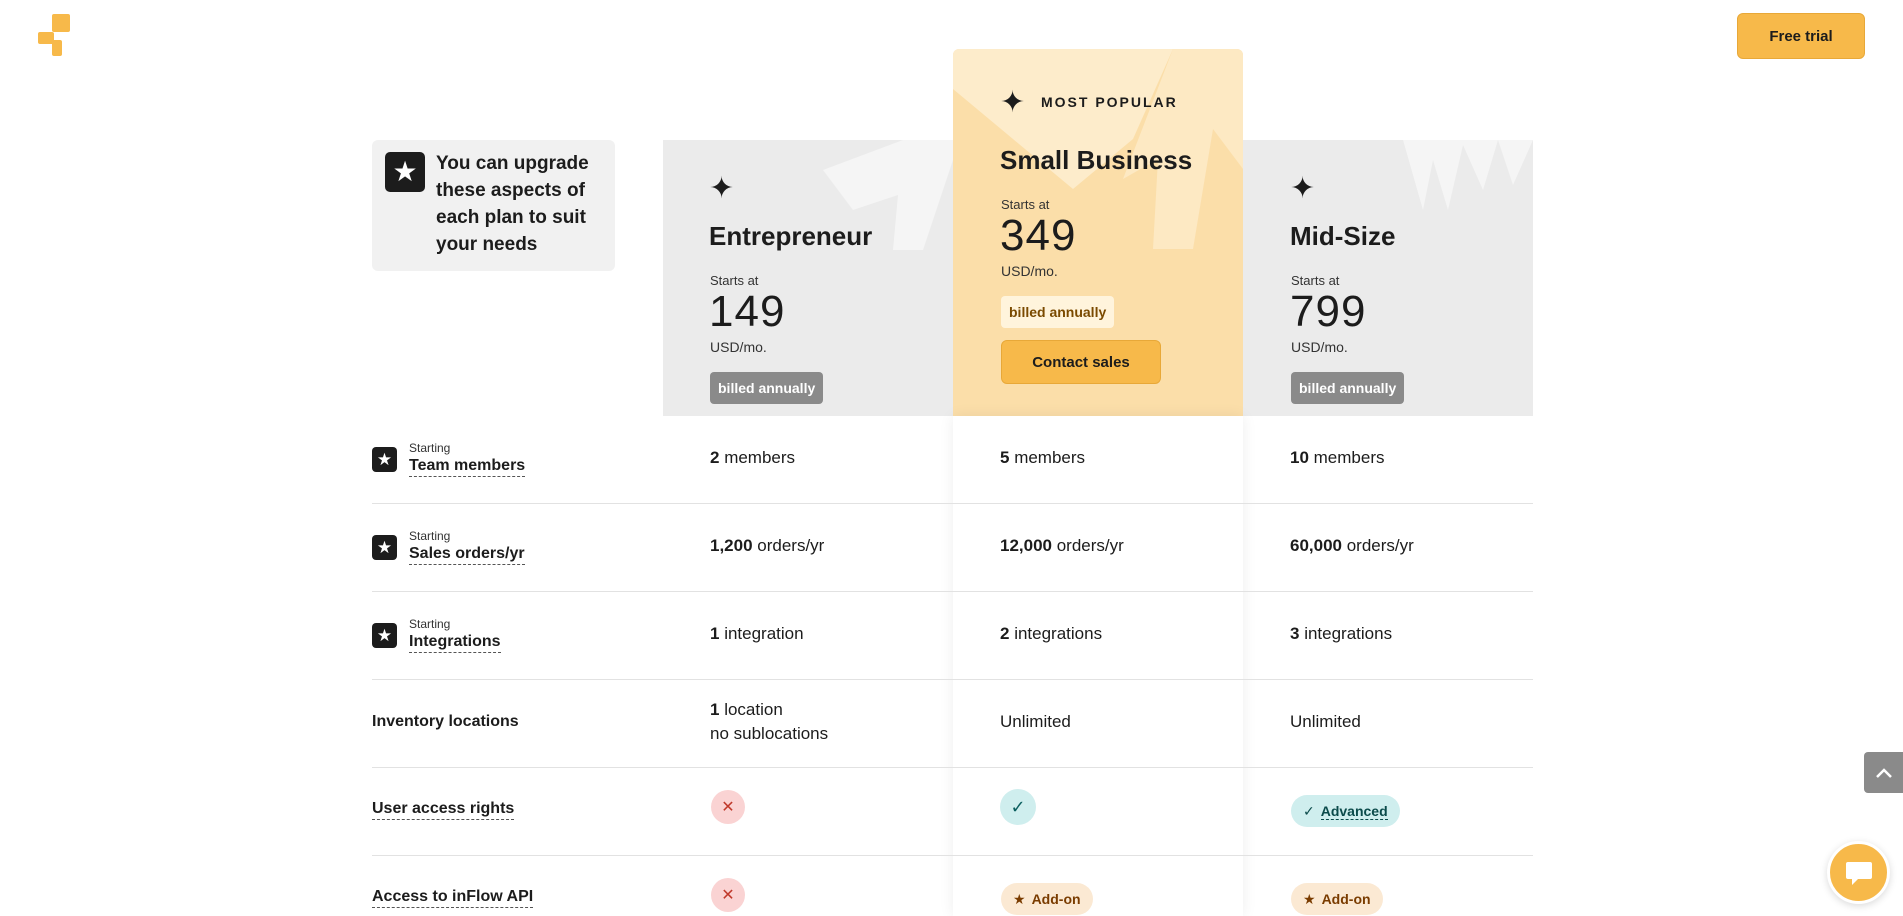 Image resolution: width=1903 pixels, height=916 pixels. What do you see at coordinates (55, 35) in the screenshot?
I see `inflow-logo` at bounding box center [55, 35].